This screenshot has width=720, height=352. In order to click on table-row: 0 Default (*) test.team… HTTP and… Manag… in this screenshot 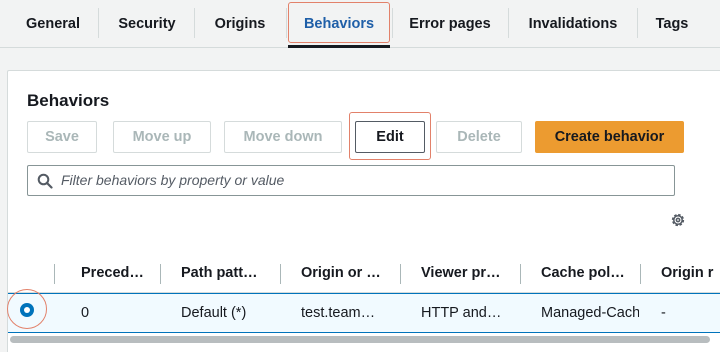, I will do `click(364, 313)`.